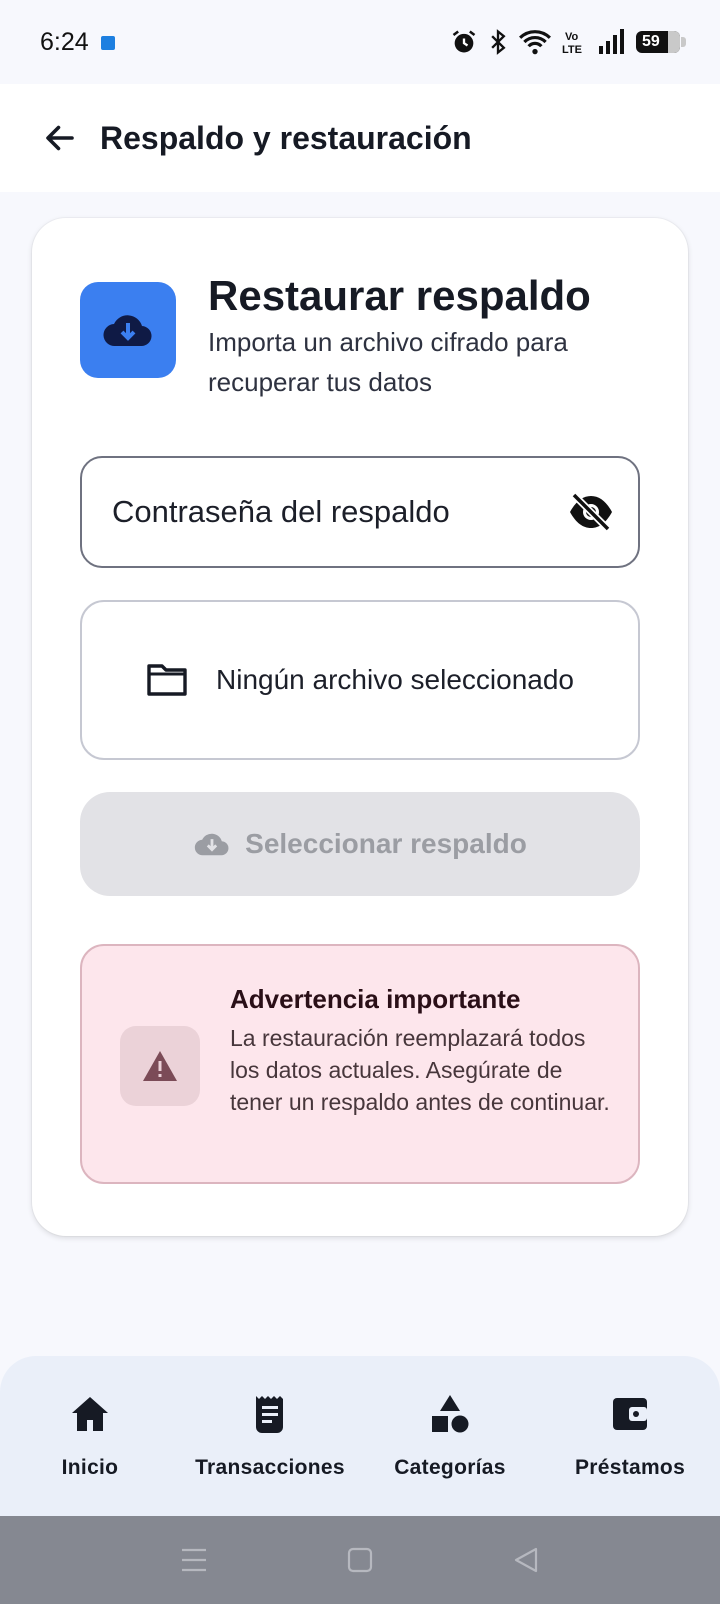 The width and height of the screenshot is (720, 1604). I want to click on nav-item-transacciones: Transacciones, so click(270, 1436).